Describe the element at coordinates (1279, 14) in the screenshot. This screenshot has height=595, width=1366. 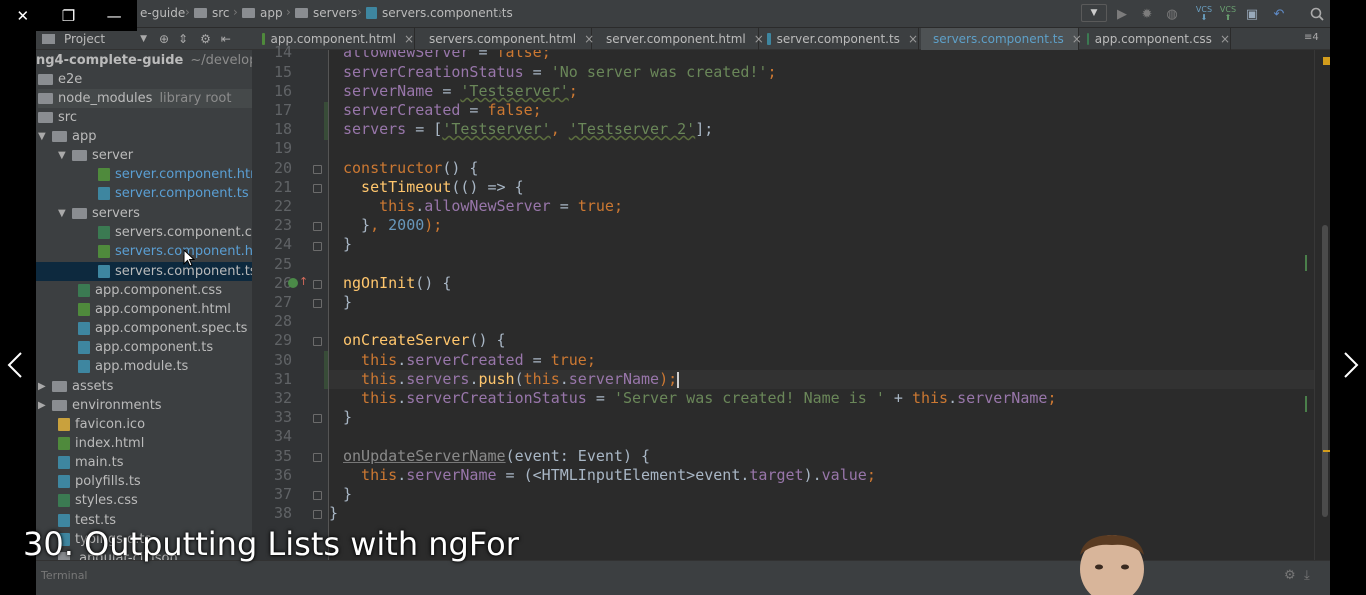
I see `revert-icon: ↶` at that location.